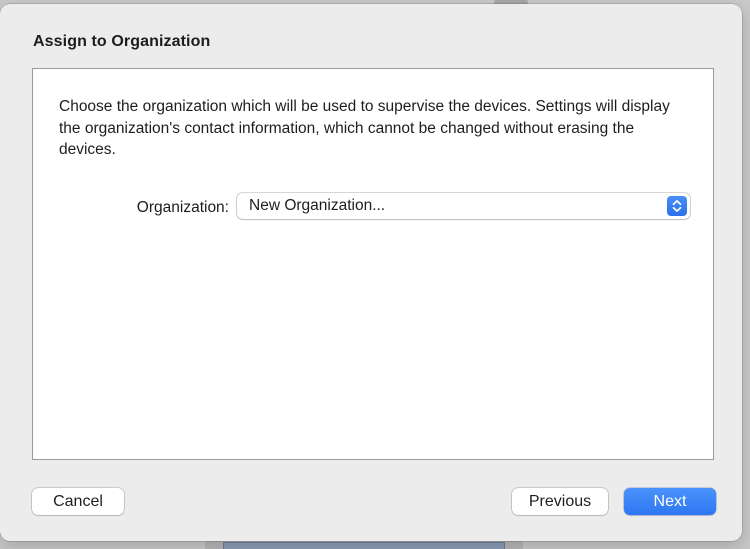  What do you see at coordinates (670, 501) in the screenshot?
I see `next-button: Next` at bounding box center [670, 501].